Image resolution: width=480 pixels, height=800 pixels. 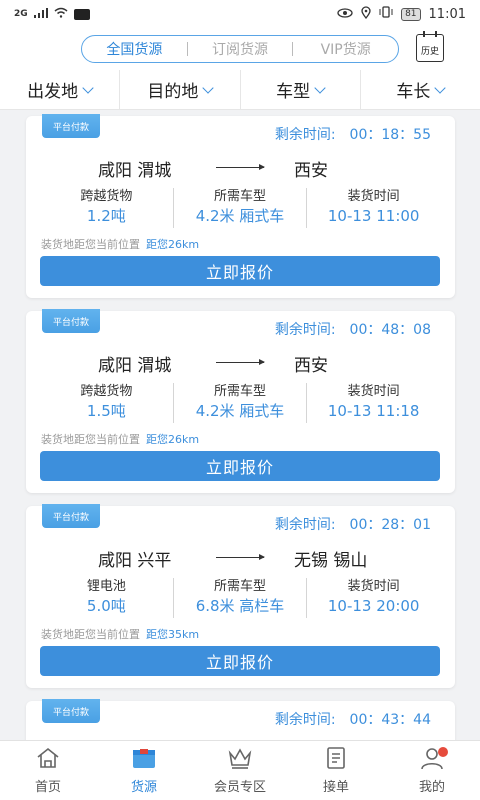 I want to click on filter-vehicle-length: 车长, so click(x=419, y=89).